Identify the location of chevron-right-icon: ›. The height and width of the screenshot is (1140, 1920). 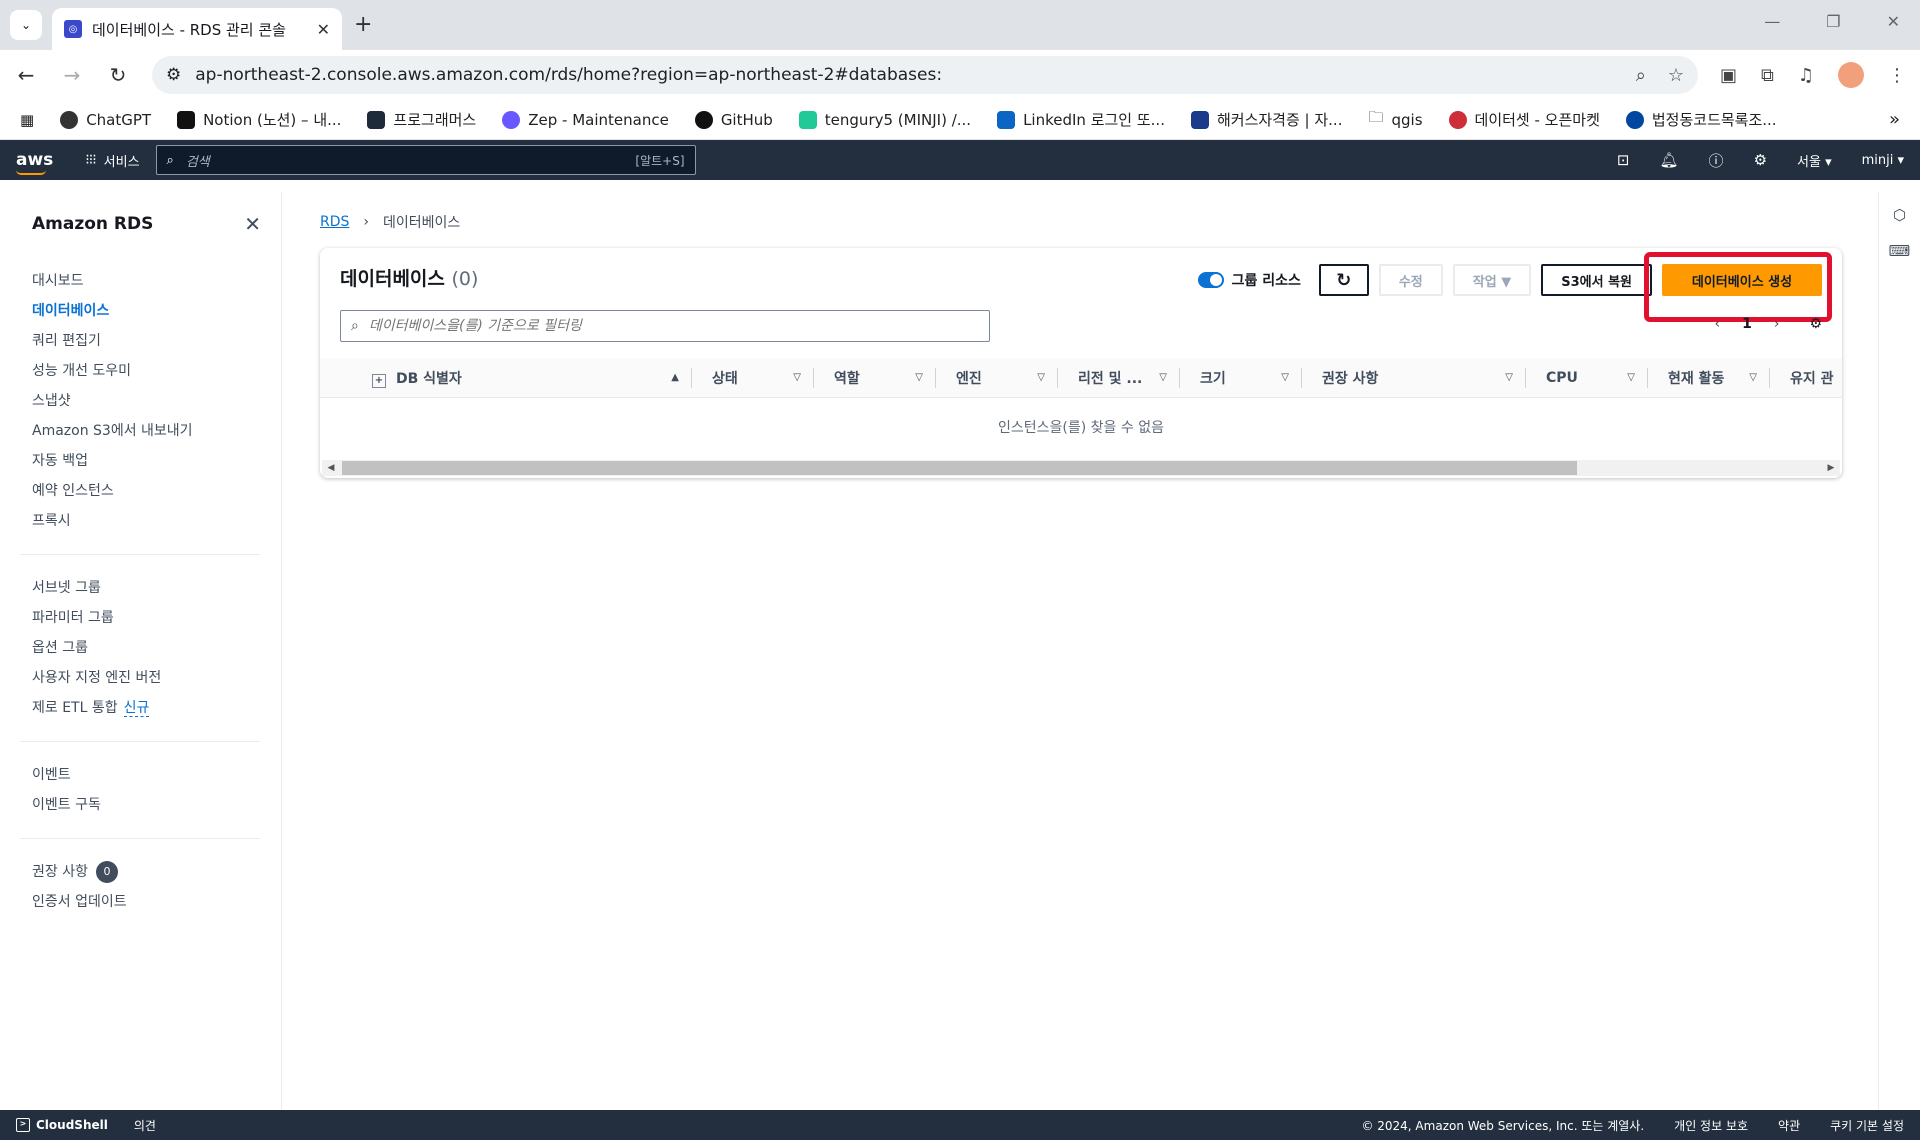
(1777, 324).